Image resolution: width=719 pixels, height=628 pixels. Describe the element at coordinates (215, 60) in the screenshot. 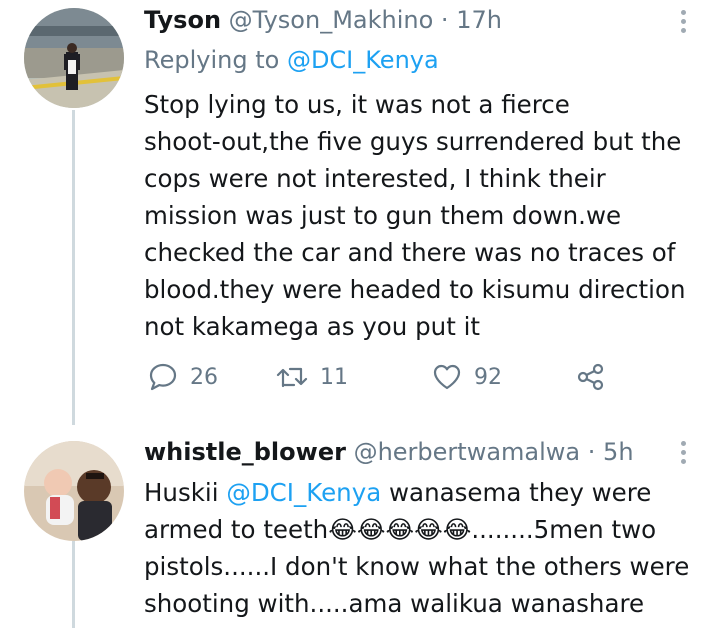

I see `replying-to-label: Replying to` at that location.